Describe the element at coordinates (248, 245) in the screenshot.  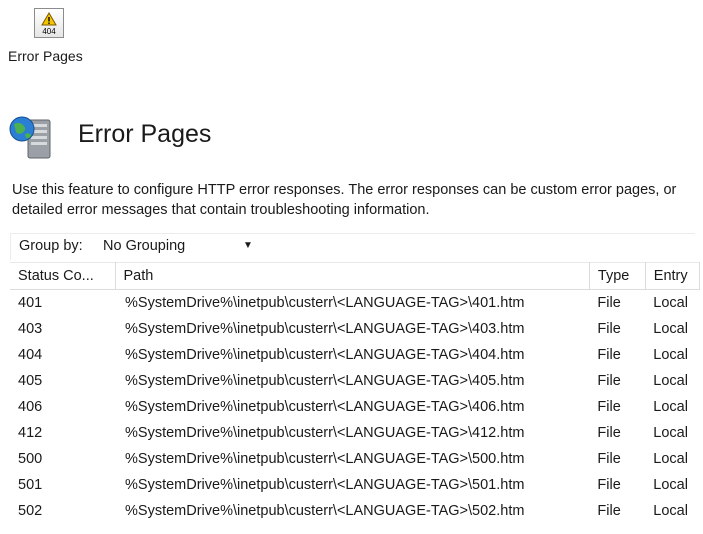
I see `chevron-down-icon: ▼` at that location.